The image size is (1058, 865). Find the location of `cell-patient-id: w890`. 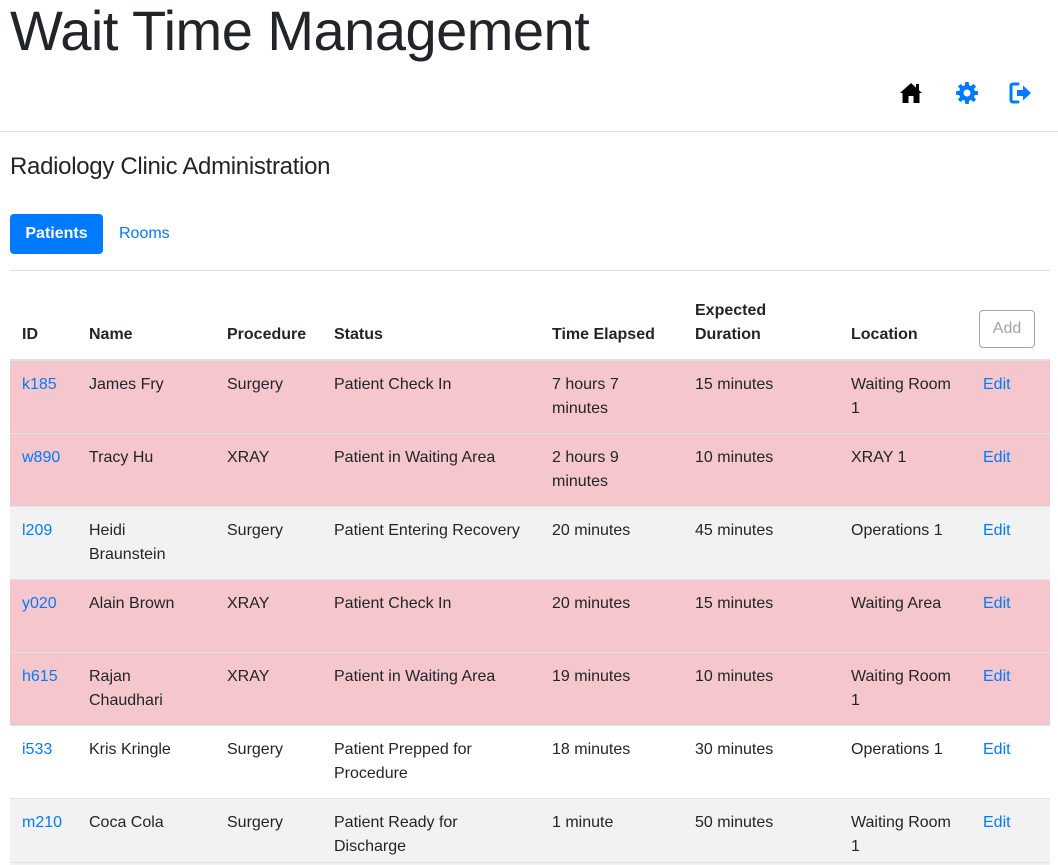

cell-patient-id: w890 is located at coordinates (41, 457).